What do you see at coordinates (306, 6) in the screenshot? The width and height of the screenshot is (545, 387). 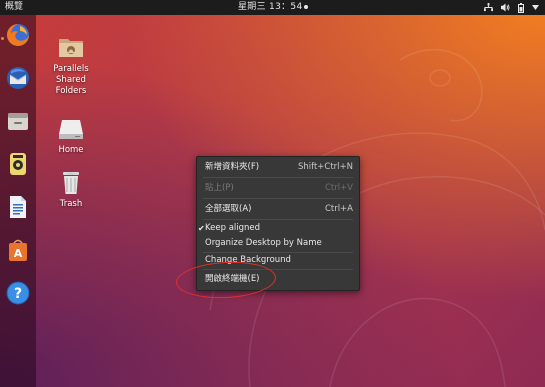 I see `notification-dot-icon` at bounding box center [306, 6].